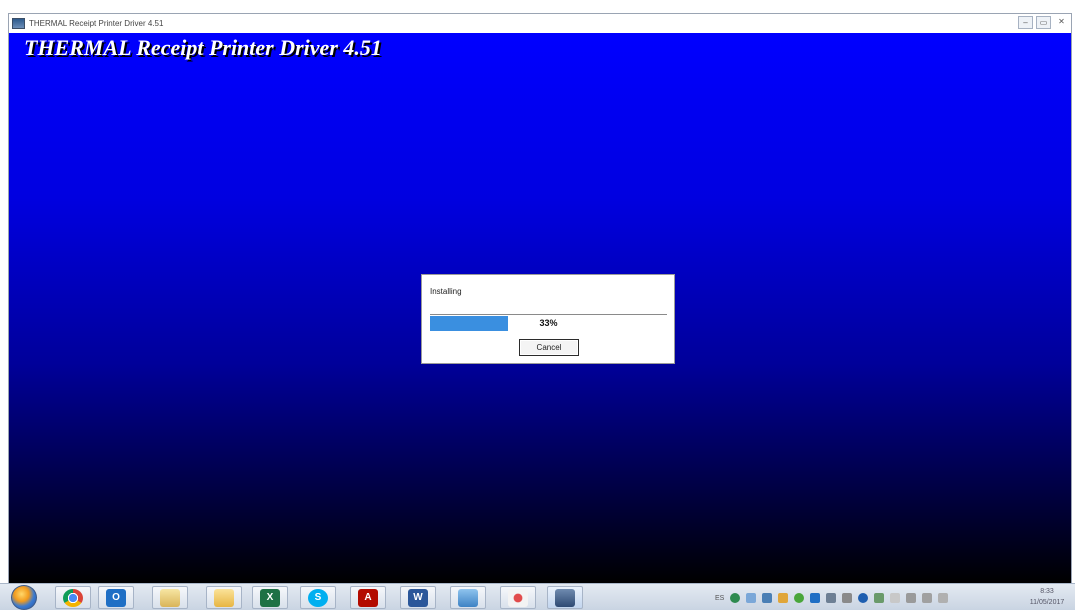  I want to click on volume-icon, so click(943, 598).